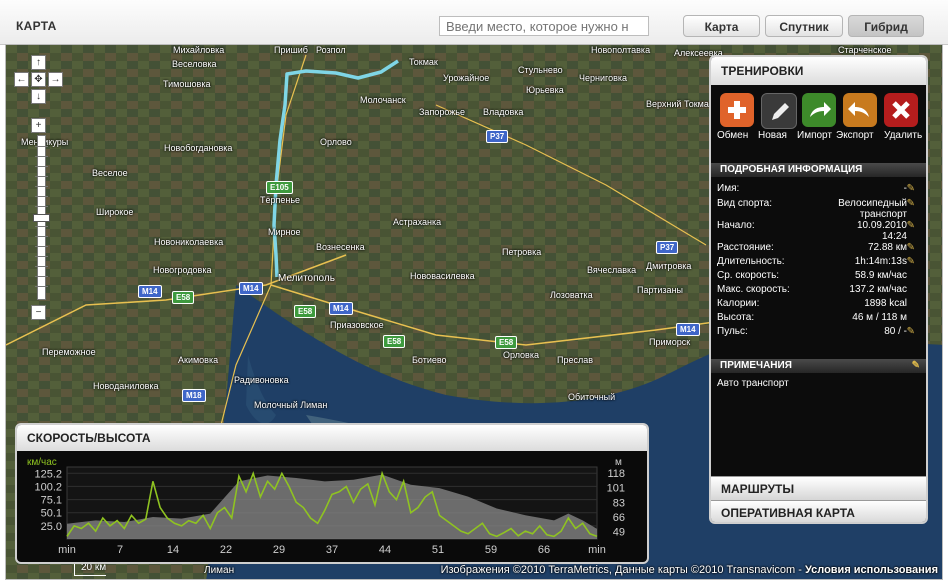  What do you see at coordinates (571, 295) in the screenshot?
I see `map-place-label: Лозоватка` at bounding box center [571, 295].